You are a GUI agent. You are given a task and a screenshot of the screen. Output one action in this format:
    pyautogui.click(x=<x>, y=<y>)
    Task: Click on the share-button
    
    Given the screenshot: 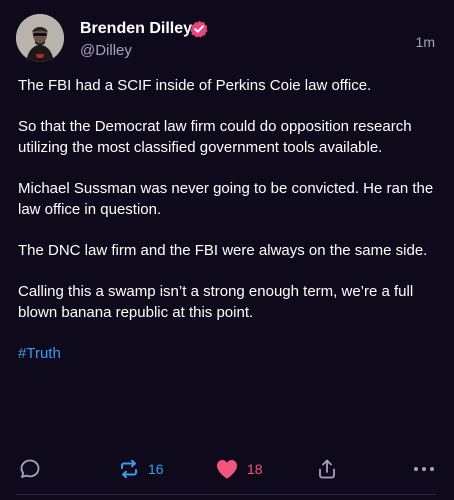 What is the action you would take?
    pyautogui.click(x=327, y=469)
    